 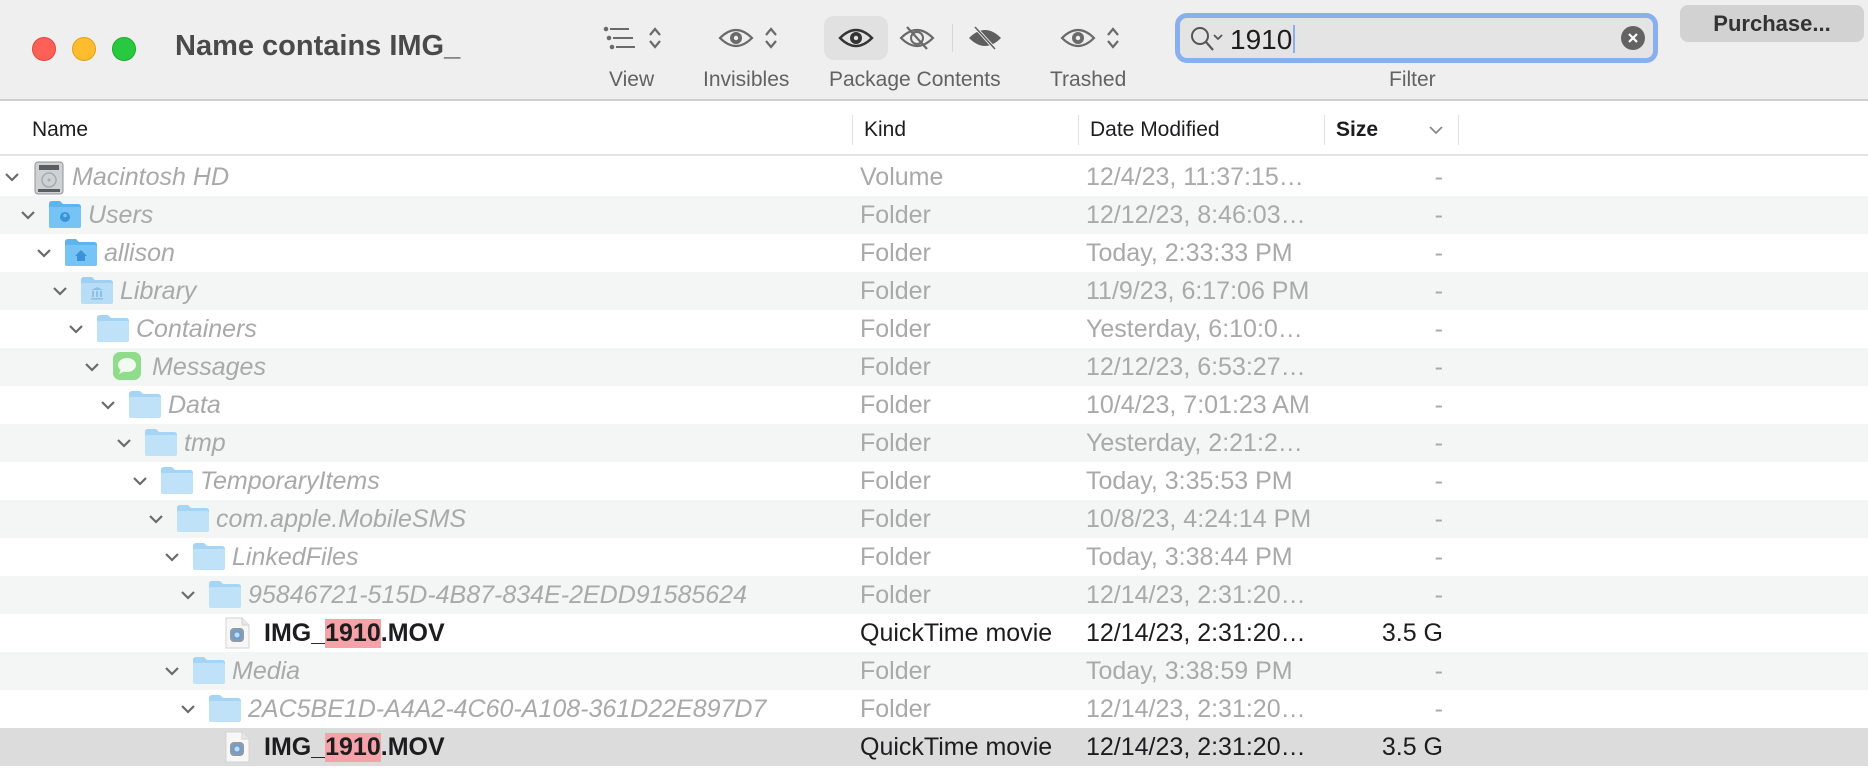 I want to click on list-view-icon, so click(x=620, y=38).